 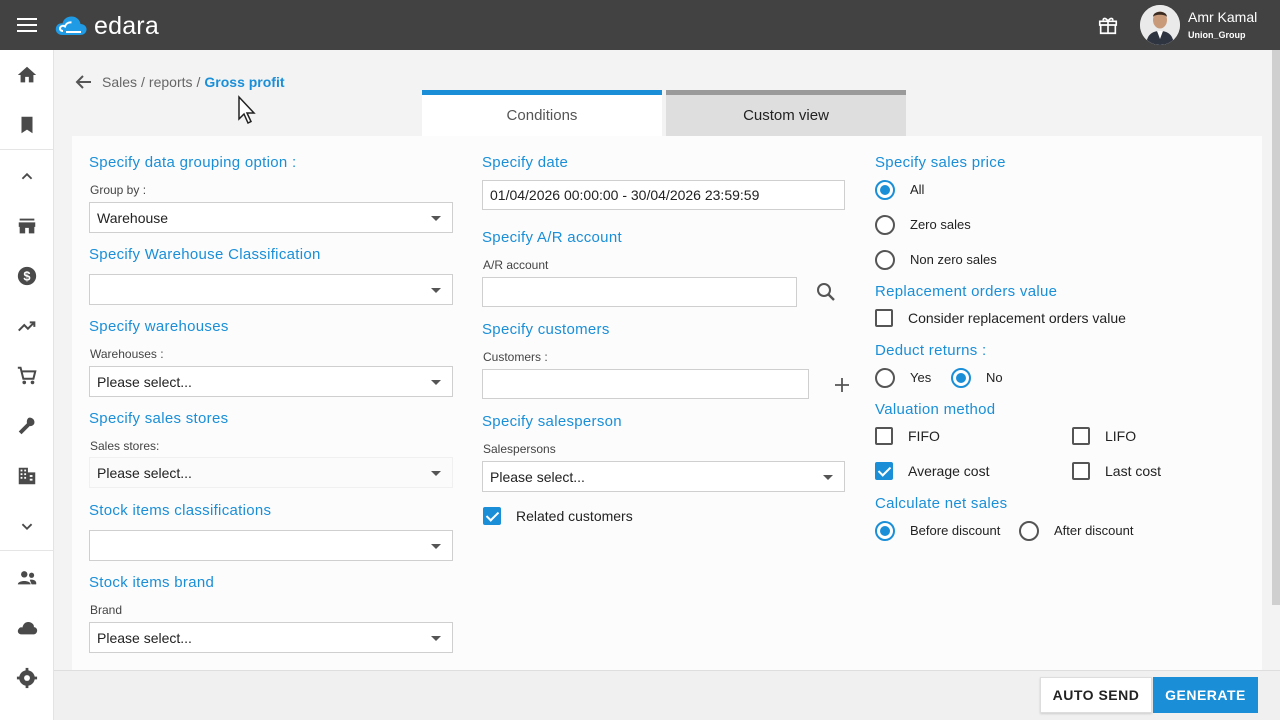 What do you see at coordinates (27, 426) in the screenshot?
I see `wrench-icon` at bounding box center [27, 426].